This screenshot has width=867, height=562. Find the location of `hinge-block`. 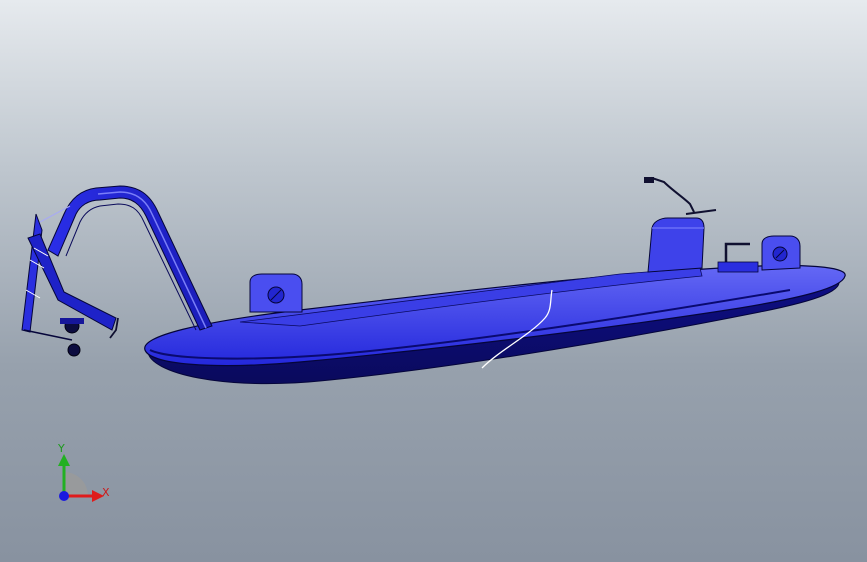

hinge-block is located at coordinates (701, 224).